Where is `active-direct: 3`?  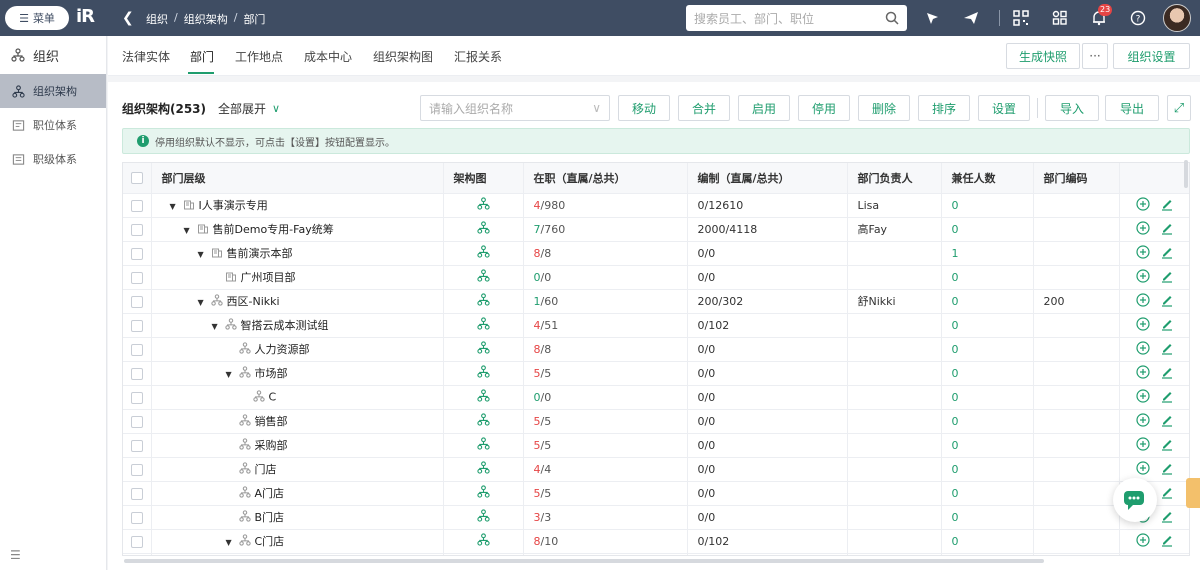
active-direct: 3 is located at coordinates (537, 517).